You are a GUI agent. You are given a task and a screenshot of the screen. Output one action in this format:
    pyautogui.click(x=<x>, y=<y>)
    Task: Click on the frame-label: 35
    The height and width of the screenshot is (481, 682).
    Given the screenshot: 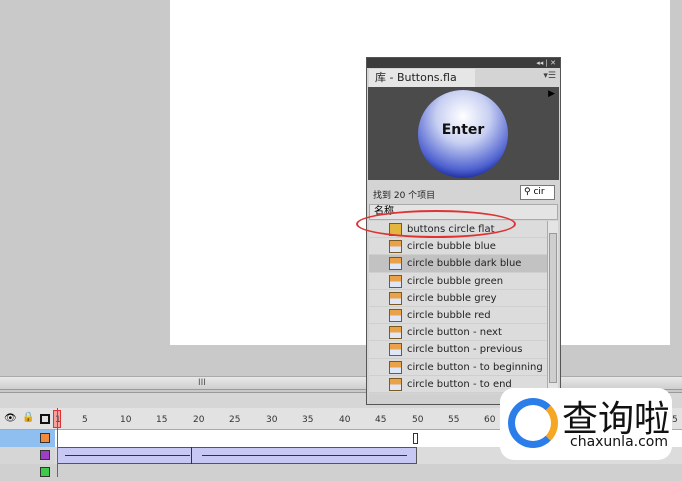 What is the action you would take?
    pyautogui.click(x=308, y=420)
    